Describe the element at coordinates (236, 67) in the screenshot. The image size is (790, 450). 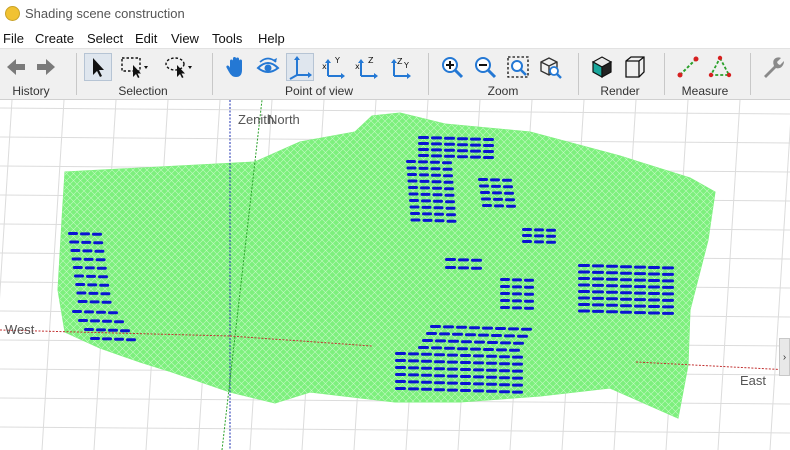
I see `pan-button` at that location.